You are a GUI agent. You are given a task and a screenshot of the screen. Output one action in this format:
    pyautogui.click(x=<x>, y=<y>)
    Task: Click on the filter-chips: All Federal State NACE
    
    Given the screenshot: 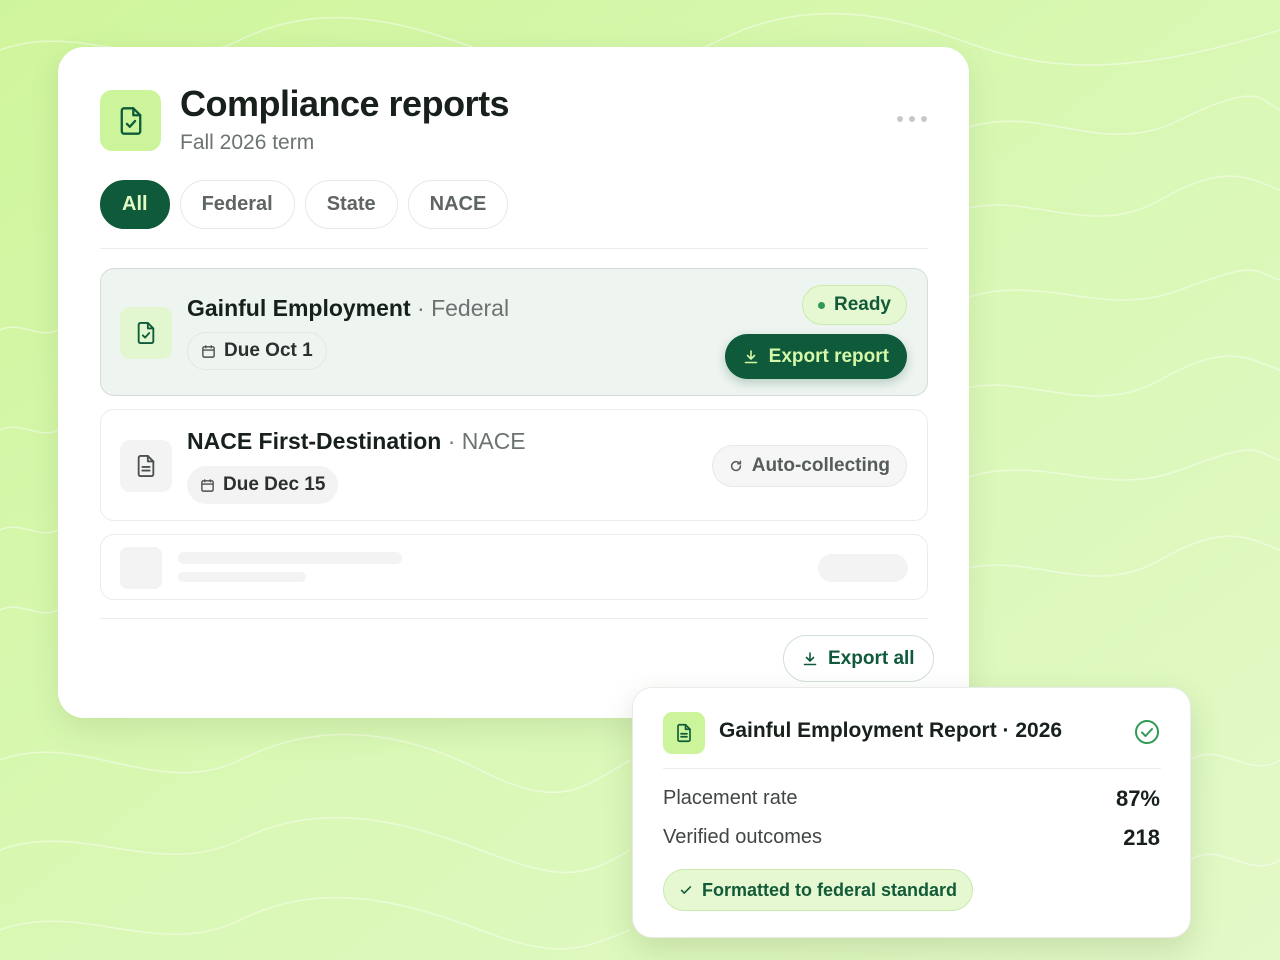 What is the action you would take?
    pyautogui.click(x=304, y=204)
    